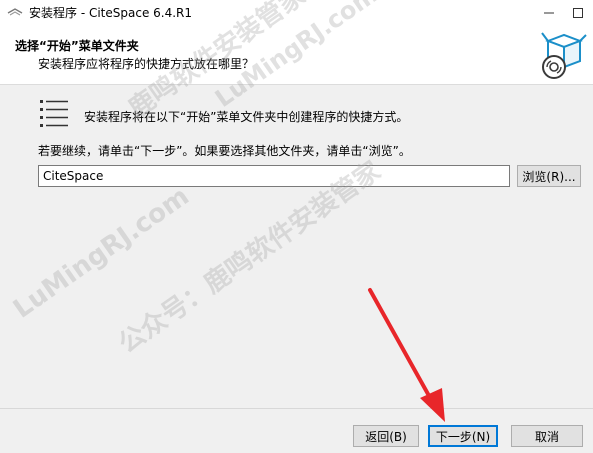 Image resolution: width=593 pixels, height=453 pixels. I want to click on window-title: 安装程序 - CiteSpace 6.4.R1, so click(111, 13).